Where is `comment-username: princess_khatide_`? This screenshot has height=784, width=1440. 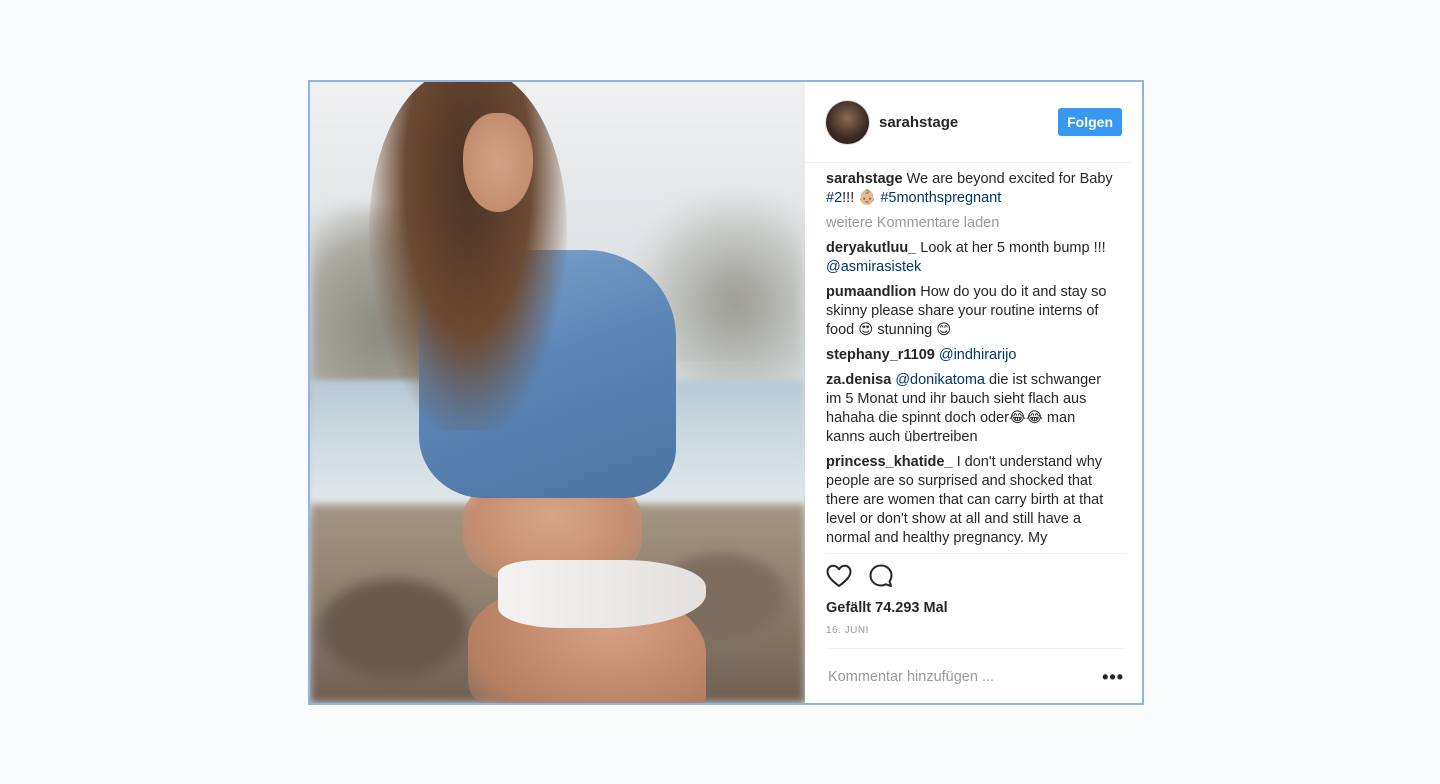 comment-username: princess_khatide_ is located at coordinates (889, 462).